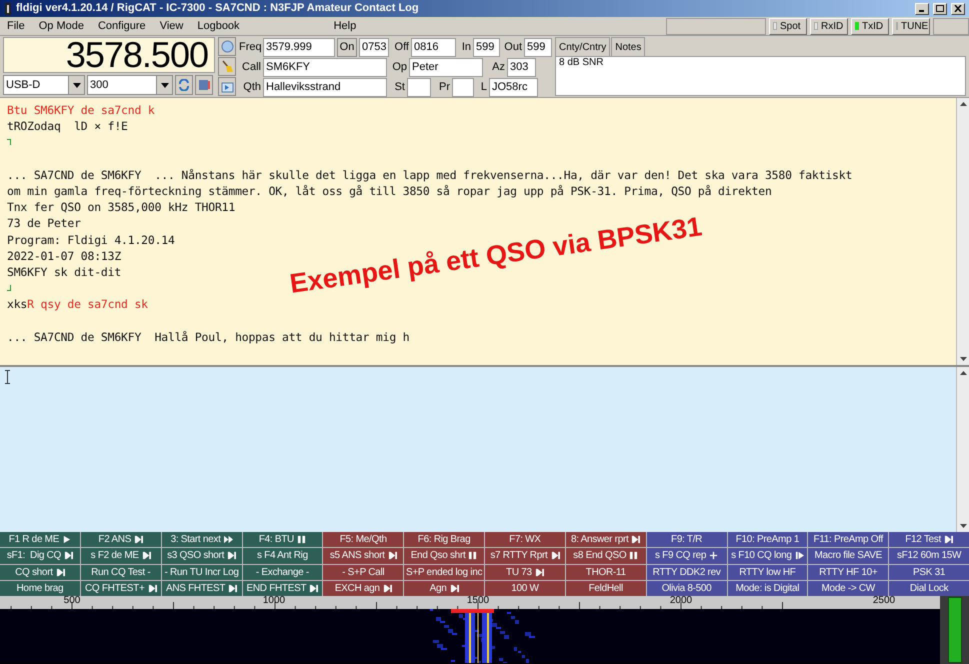  Describe the element at coordinates (282, 588) in the screenshot. I see `macro-button: END FHTEST` at that location.